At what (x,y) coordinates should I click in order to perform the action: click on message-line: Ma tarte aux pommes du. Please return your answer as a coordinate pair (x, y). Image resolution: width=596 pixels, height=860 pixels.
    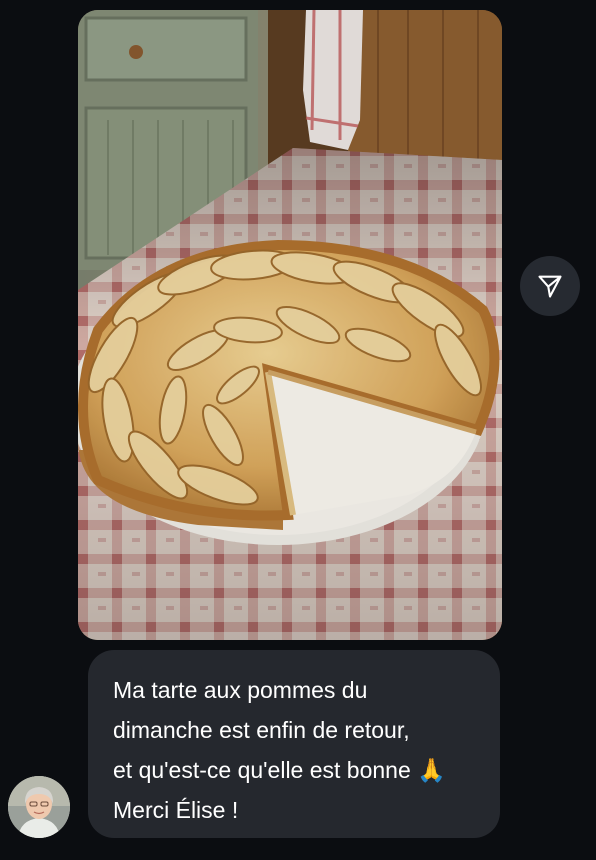
    Looking at the image, I should click on (240, 690).